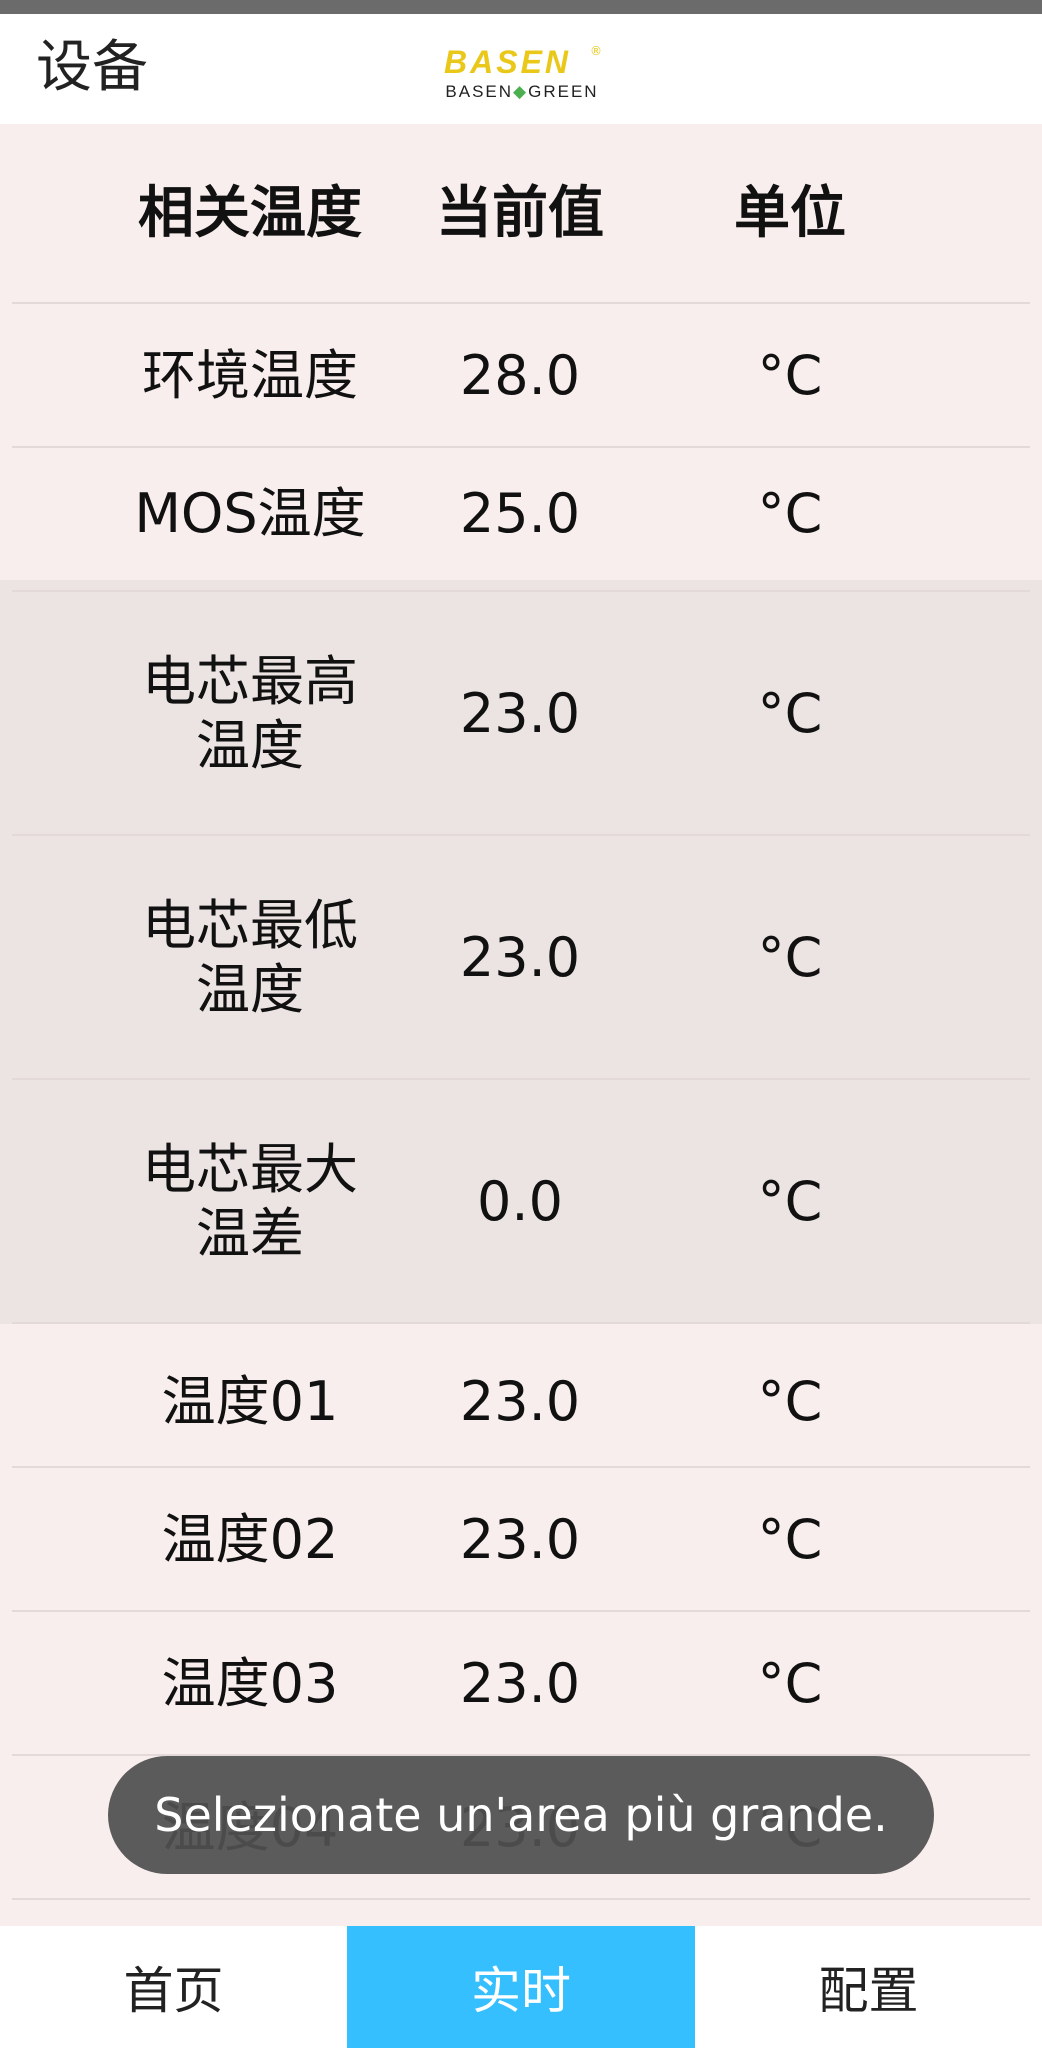  I want to click on tab-realtime: 实时, so click(521, 1987).